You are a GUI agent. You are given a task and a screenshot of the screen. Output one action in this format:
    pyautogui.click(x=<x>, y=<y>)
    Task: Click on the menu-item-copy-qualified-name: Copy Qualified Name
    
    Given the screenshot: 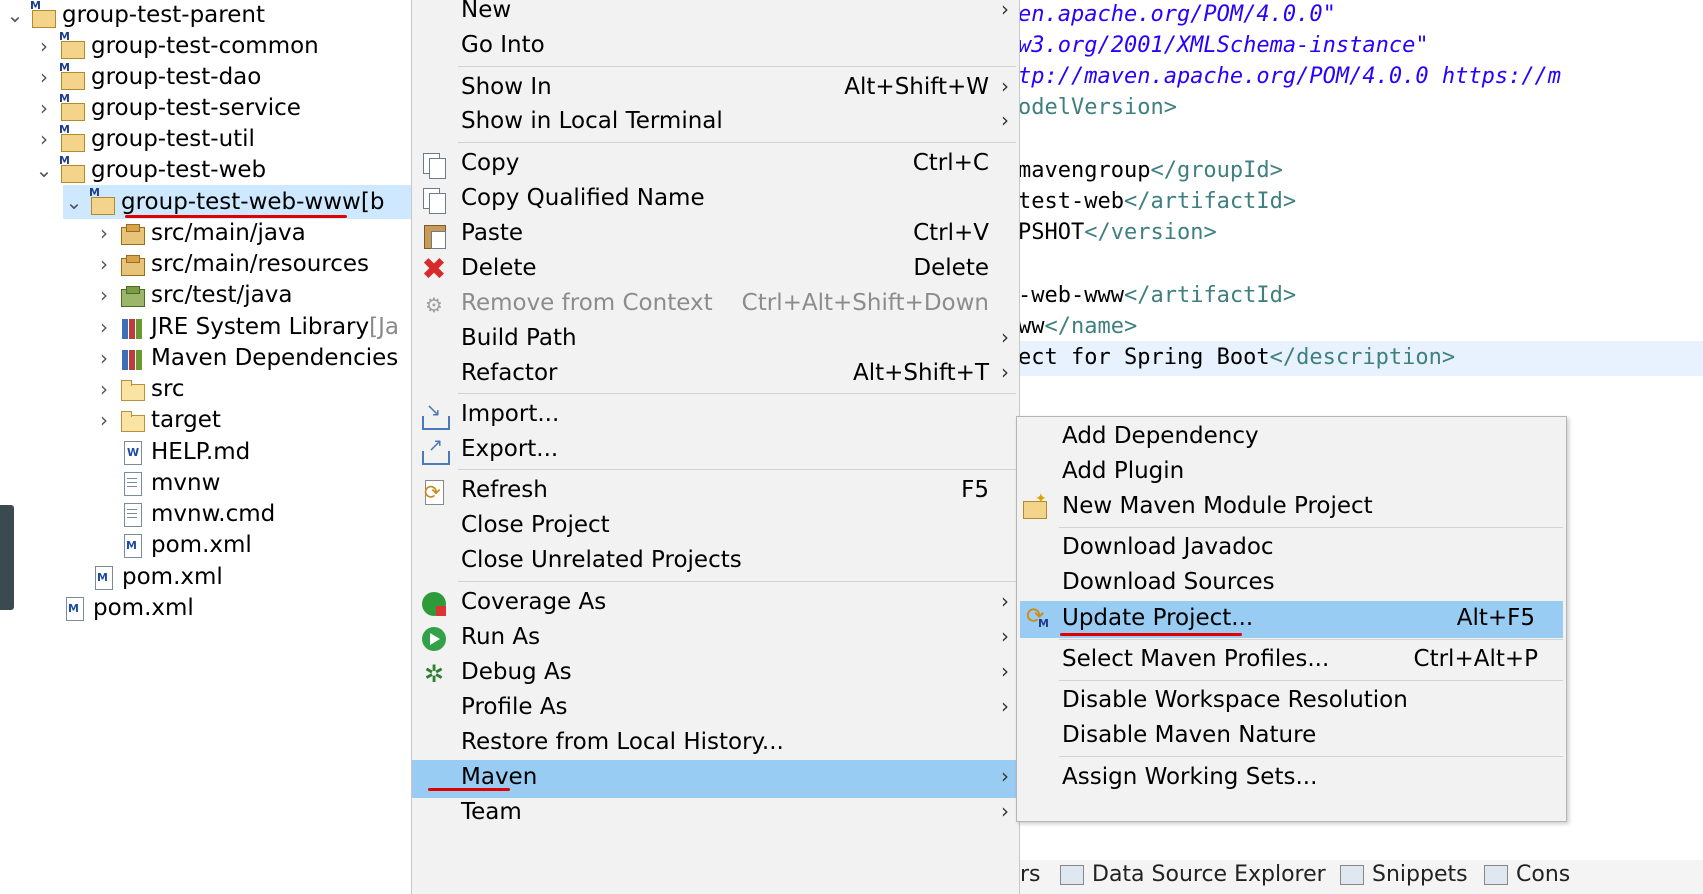 What is the action you would take?
    pyautogui.click(x=715, y=200)
    